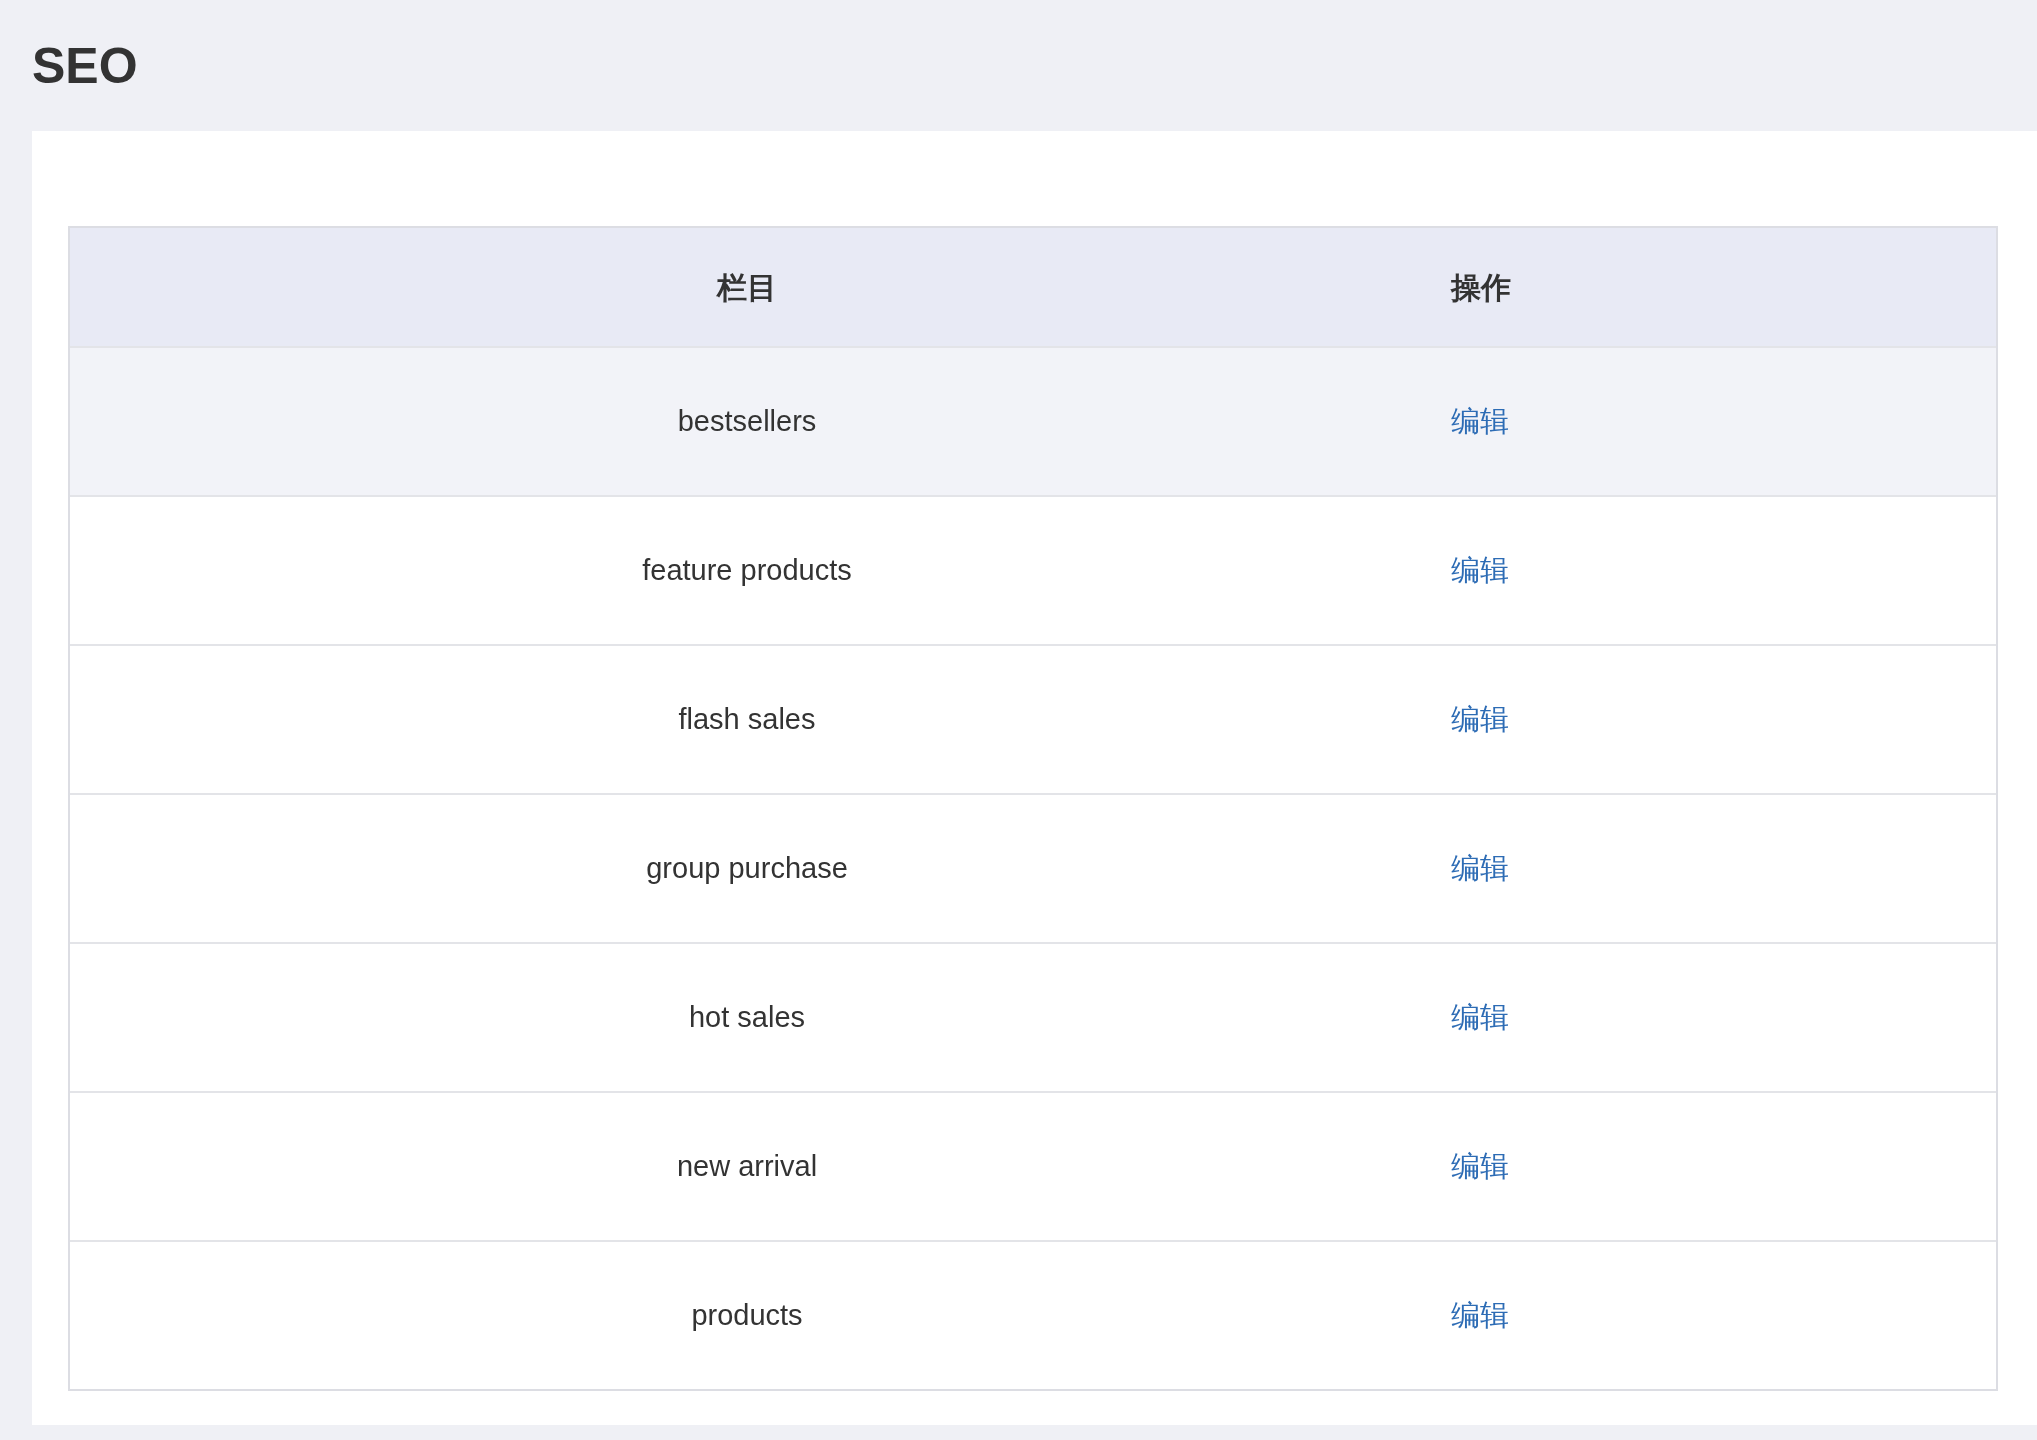 This screenshot has height=1440, width=2037. What do you see at coordinates (1481, 287) in the screenshot?
I see `column-header: 操作` at bounding box center [1481, 287].